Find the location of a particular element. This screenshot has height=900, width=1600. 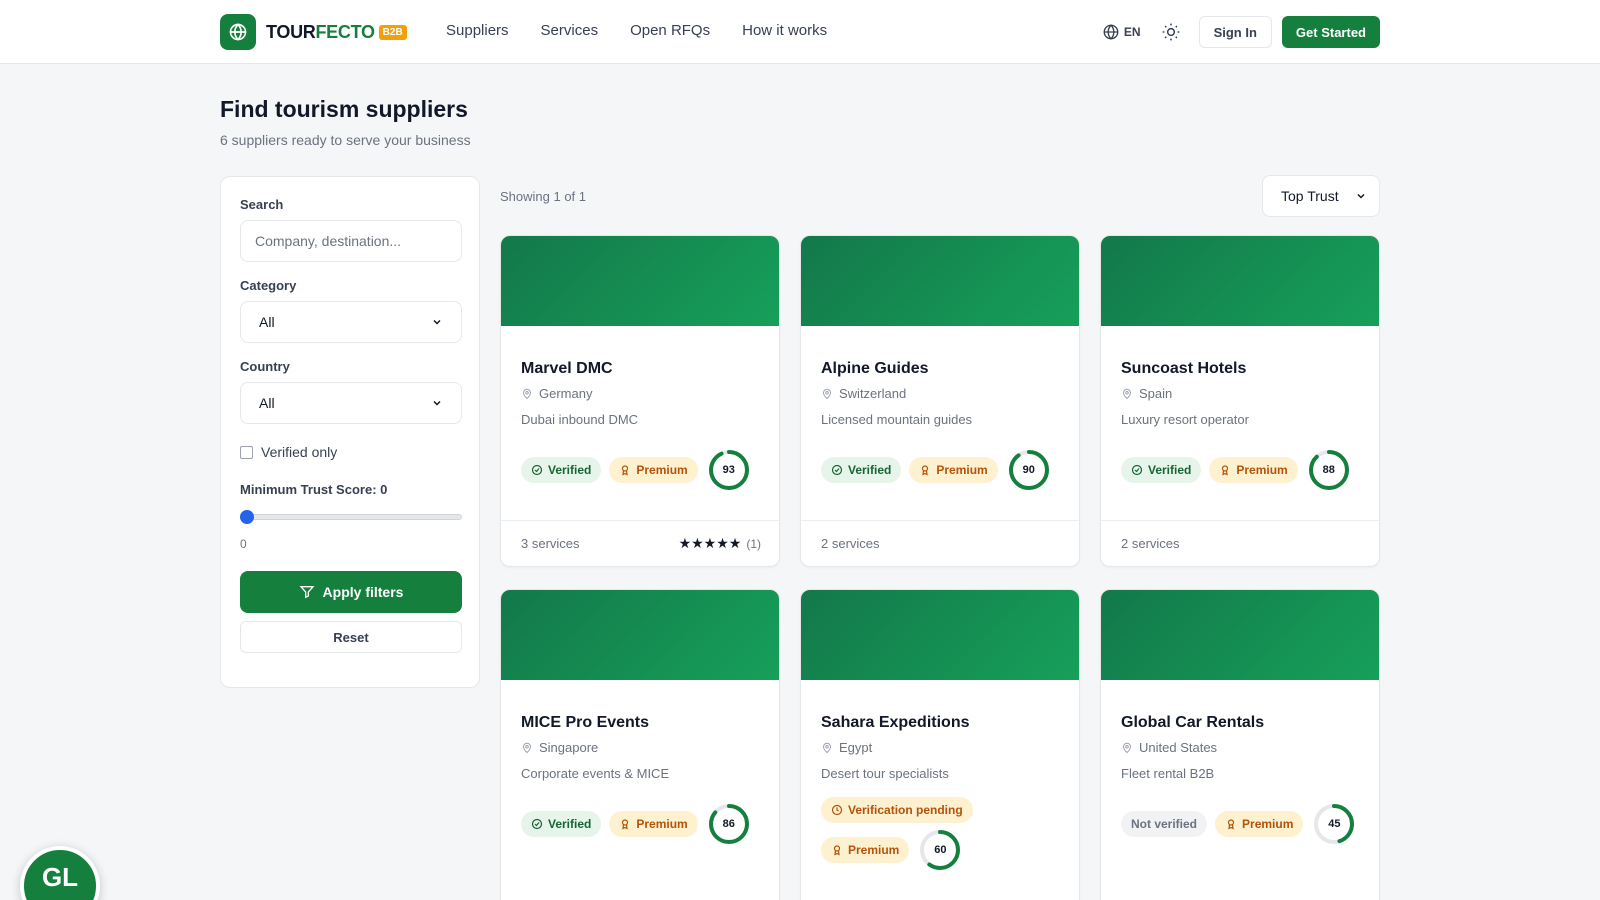

page-title: Find tourism suppliers is located at coordinates (344, 109).